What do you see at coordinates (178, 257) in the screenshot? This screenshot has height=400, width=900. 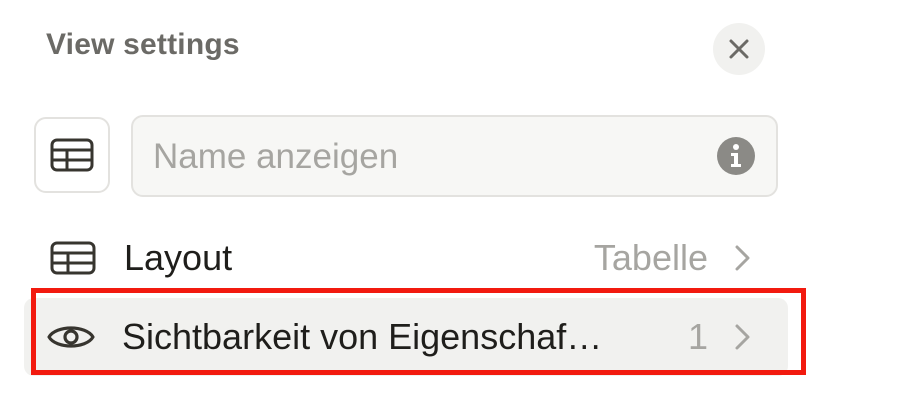 I see `layout-label: Layout` at bounding box center [178, 257].